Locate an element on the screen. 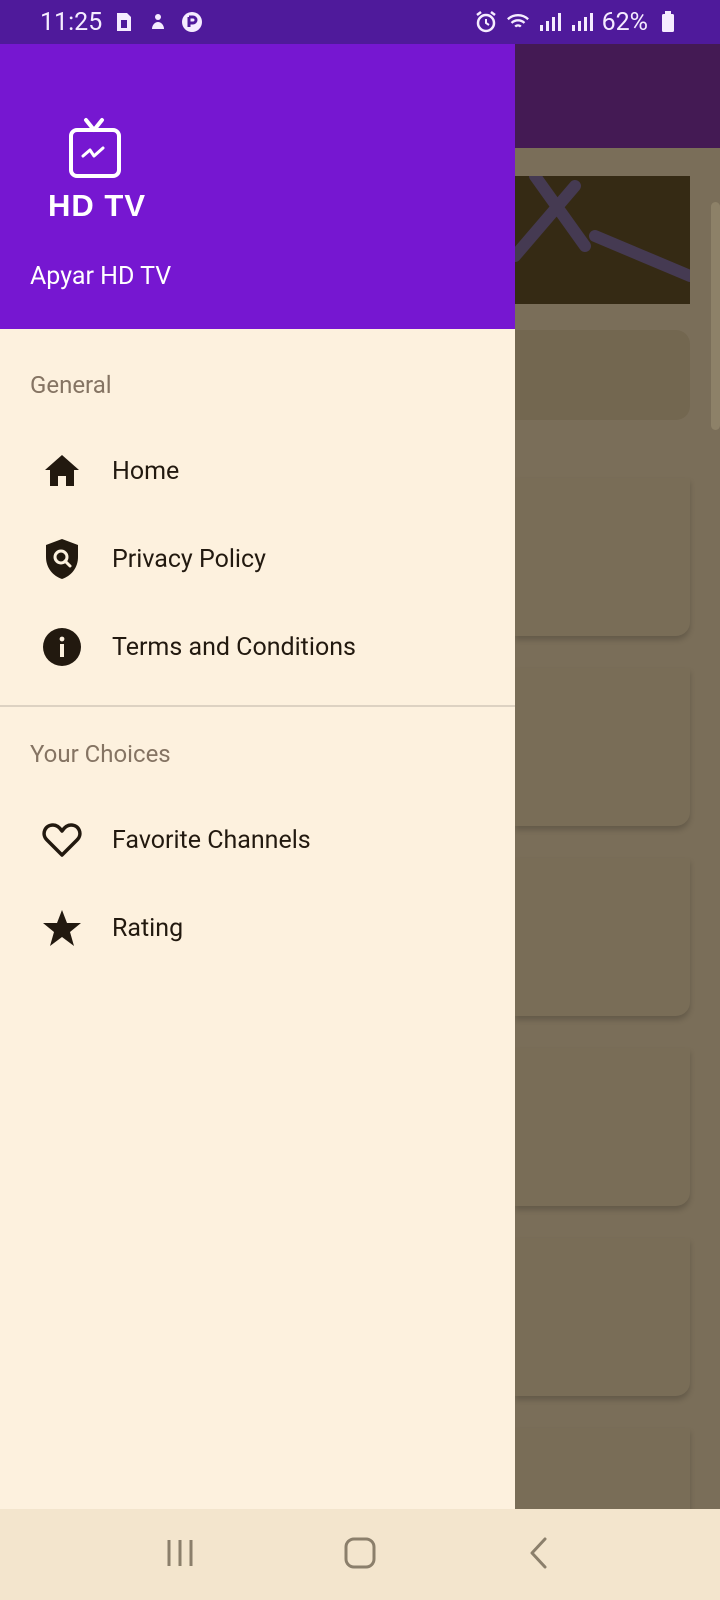  signal-icon is located at coordinates (550, 22).